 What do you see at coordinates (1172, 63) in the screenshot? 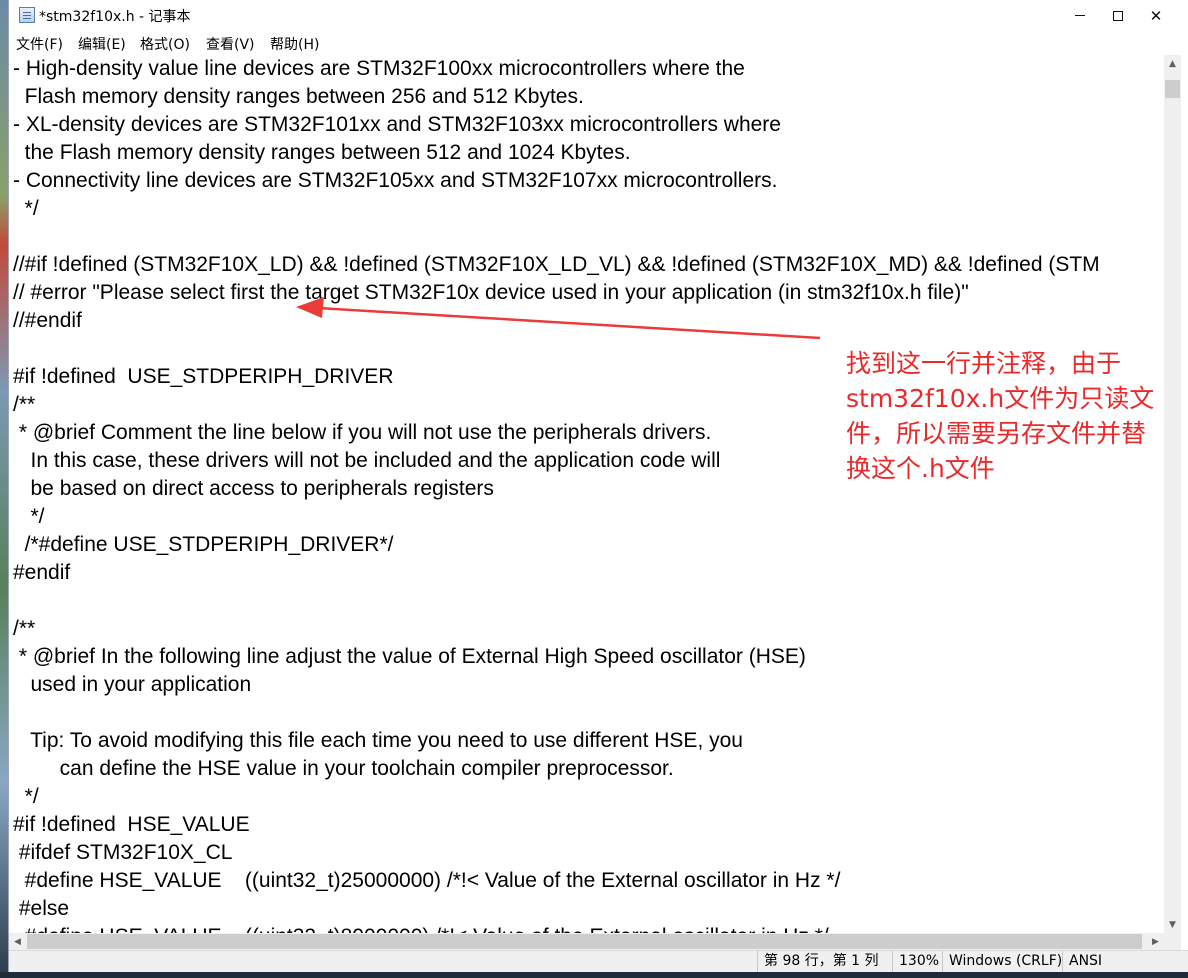
I see `scroll-up-icon: ▲` at bounding box center [1172, 63].